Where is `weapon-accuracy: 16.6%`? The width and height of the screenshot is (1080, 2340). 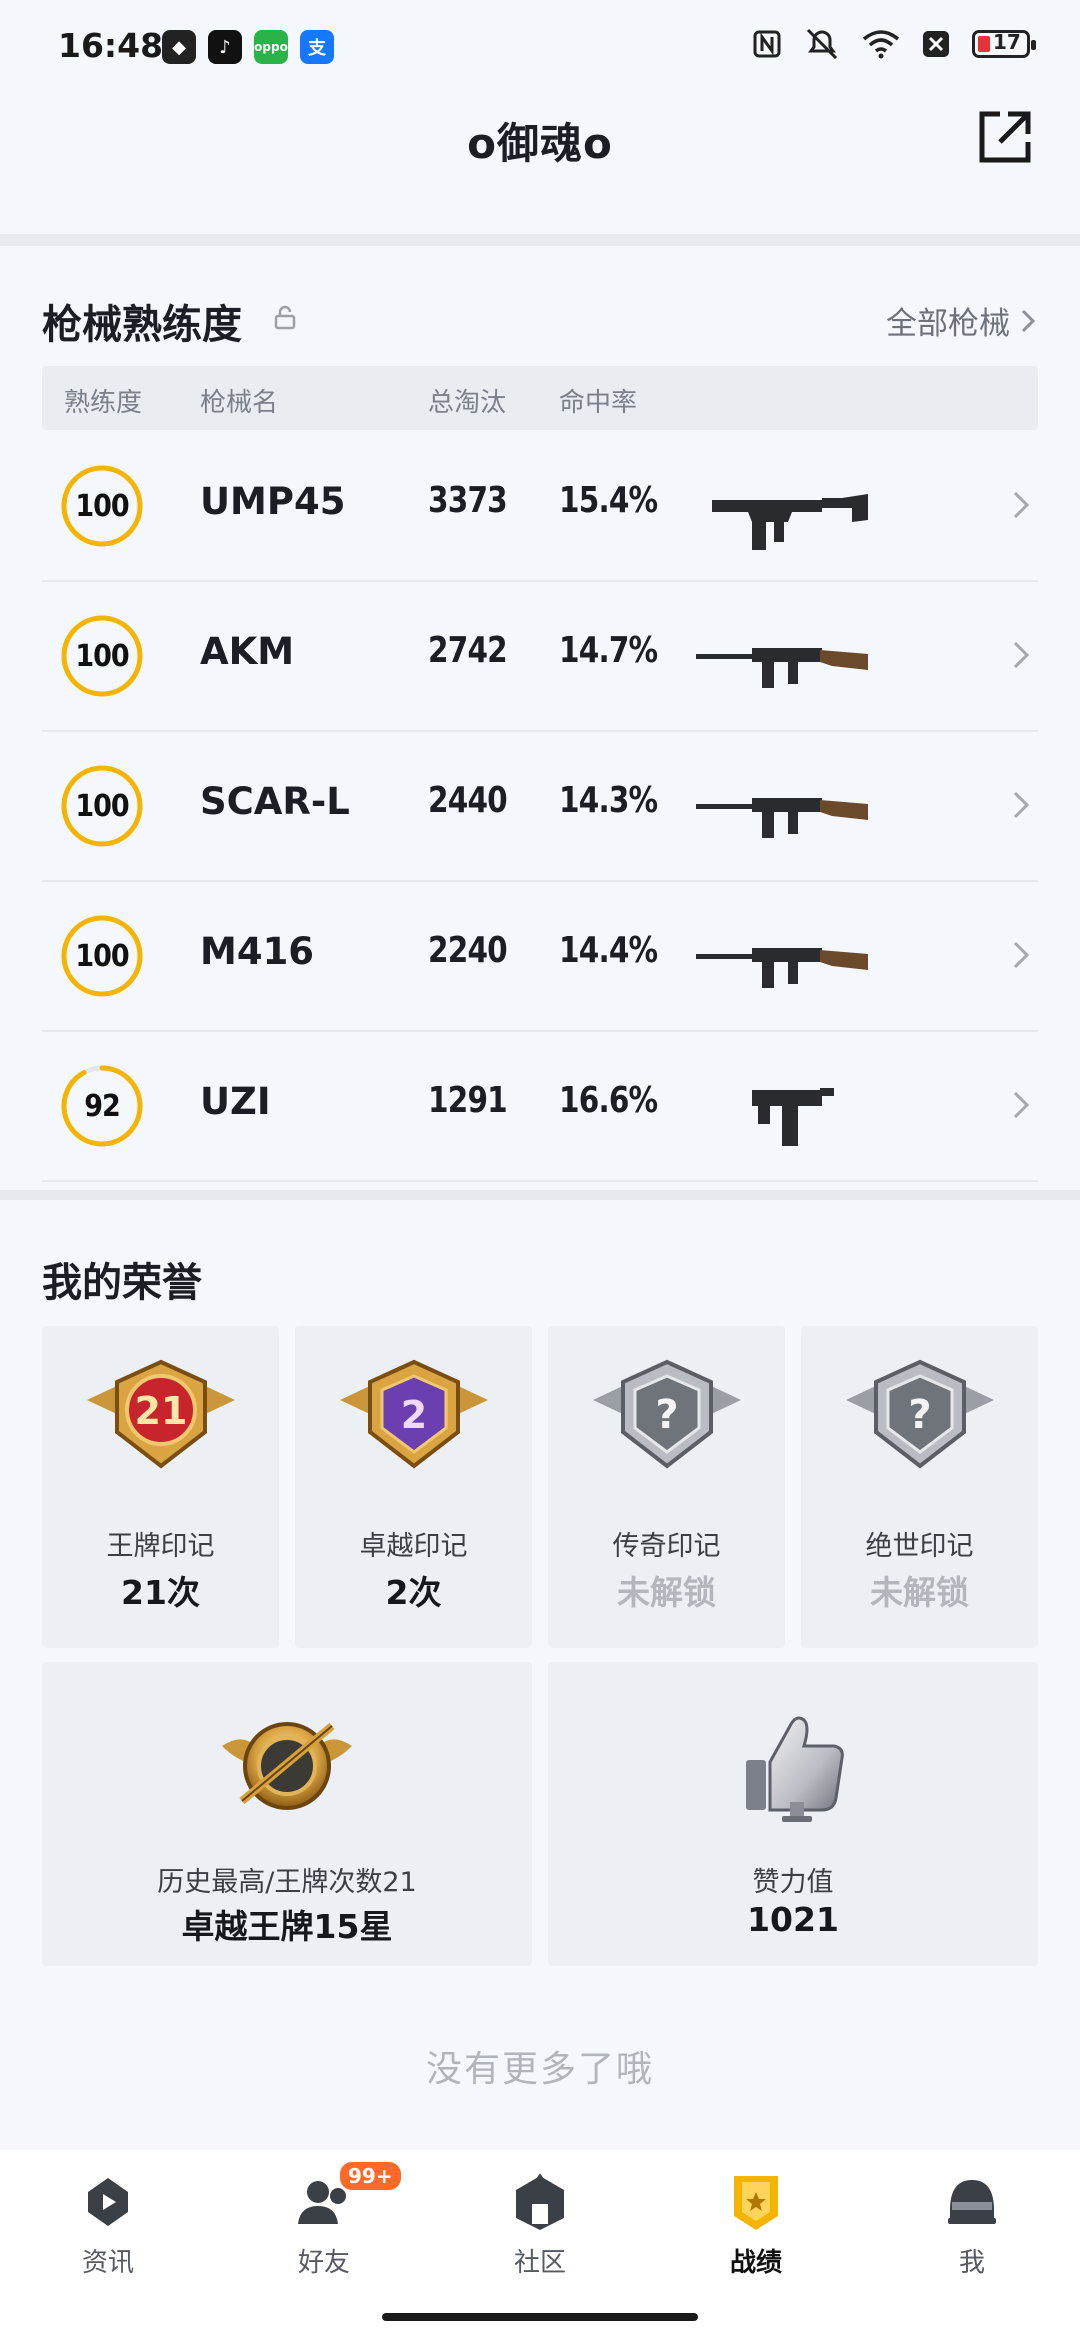
weapon-accuracy: 16.6% is located at coordinates (608, 1100).